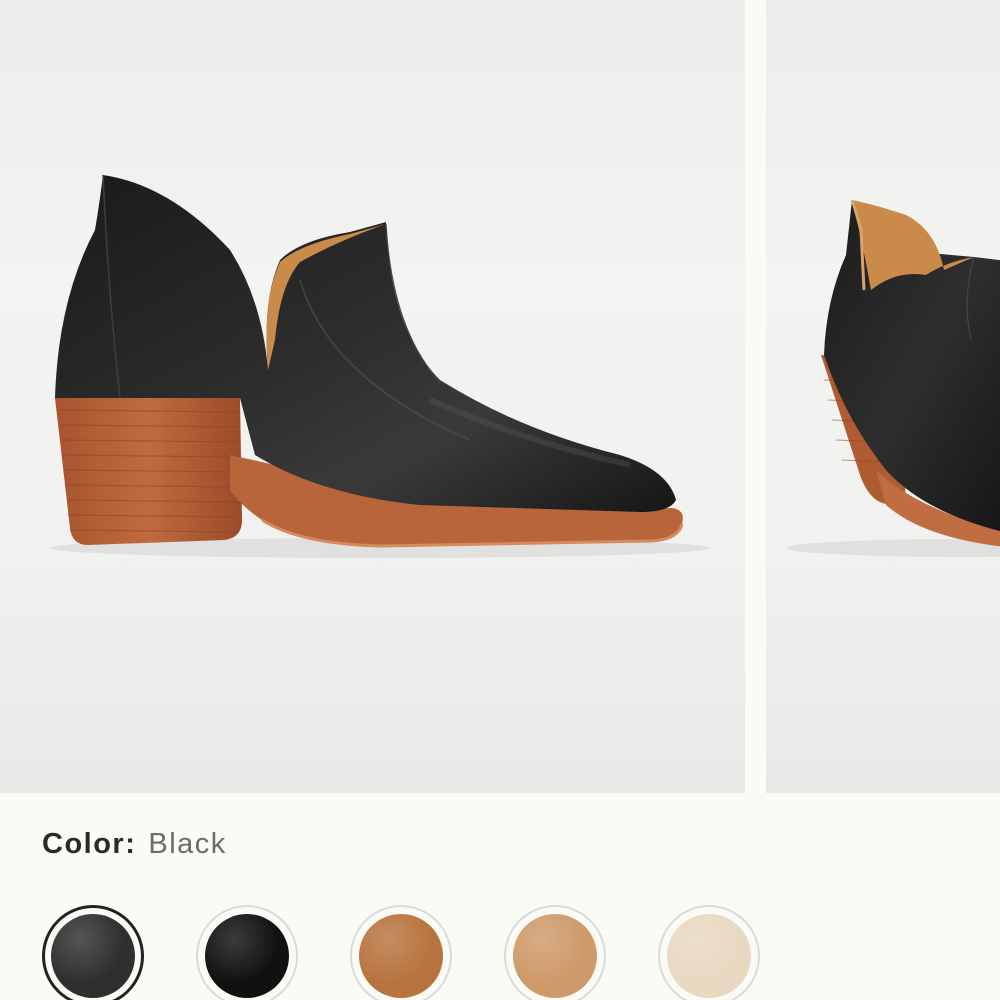 The width and height of the screenshot is (1000, 1000). Describe the element at coordinates (89, 843) in the screenshot. I see `color-label: Color:` at that location.